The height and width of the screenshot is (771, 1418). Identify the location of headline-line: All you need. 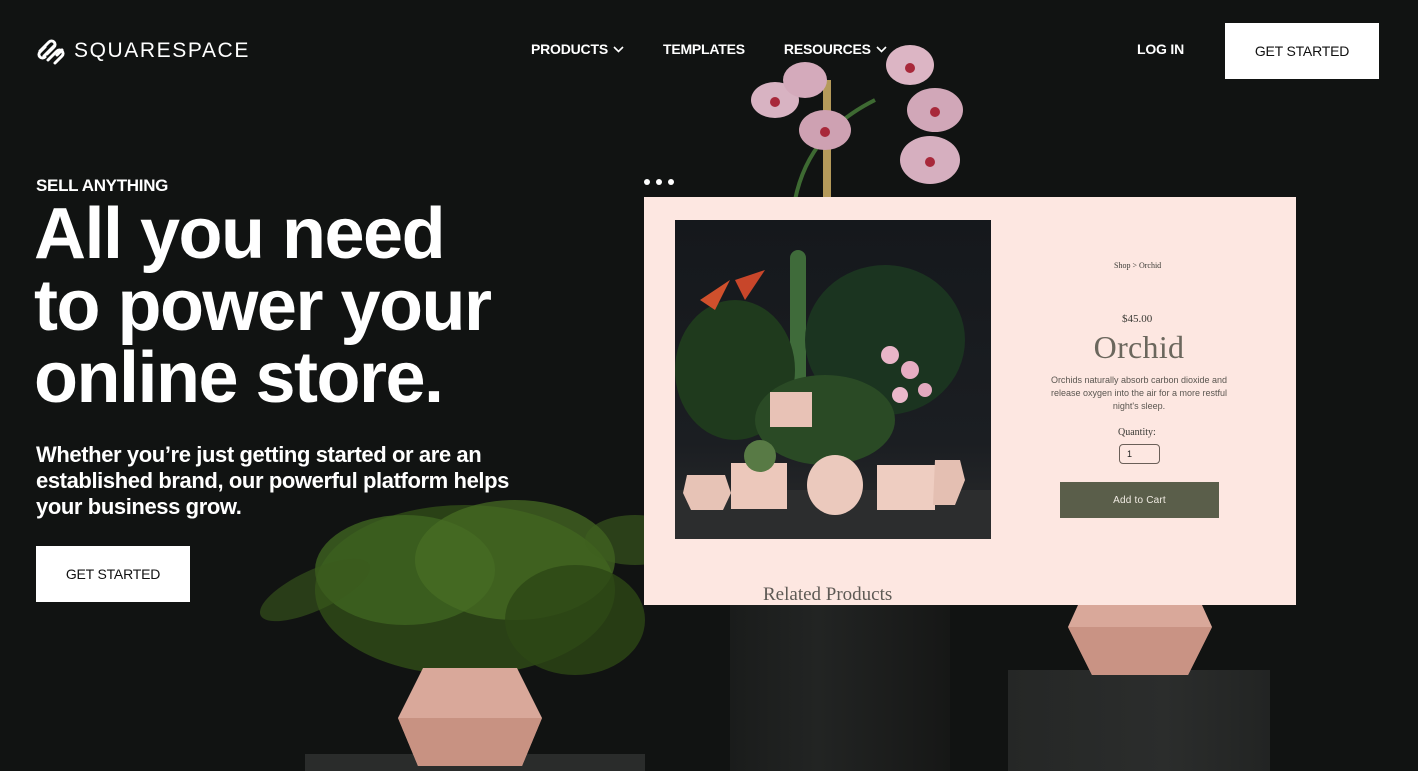
(240, 234).